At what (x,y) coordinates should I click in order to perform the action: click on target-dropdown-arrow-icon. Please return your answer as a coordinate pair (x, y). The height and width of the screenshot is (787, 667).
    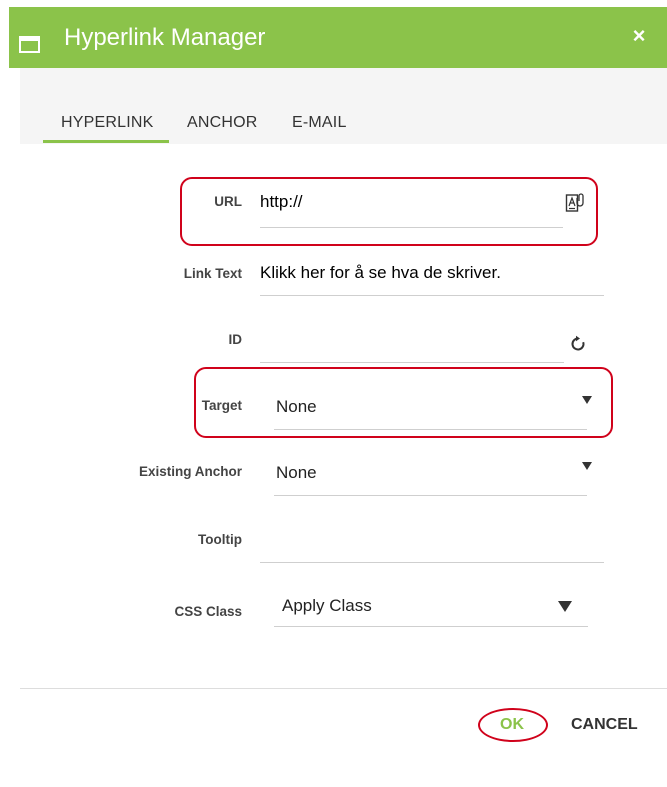
    Looking at the image, I should click on (587, 400).